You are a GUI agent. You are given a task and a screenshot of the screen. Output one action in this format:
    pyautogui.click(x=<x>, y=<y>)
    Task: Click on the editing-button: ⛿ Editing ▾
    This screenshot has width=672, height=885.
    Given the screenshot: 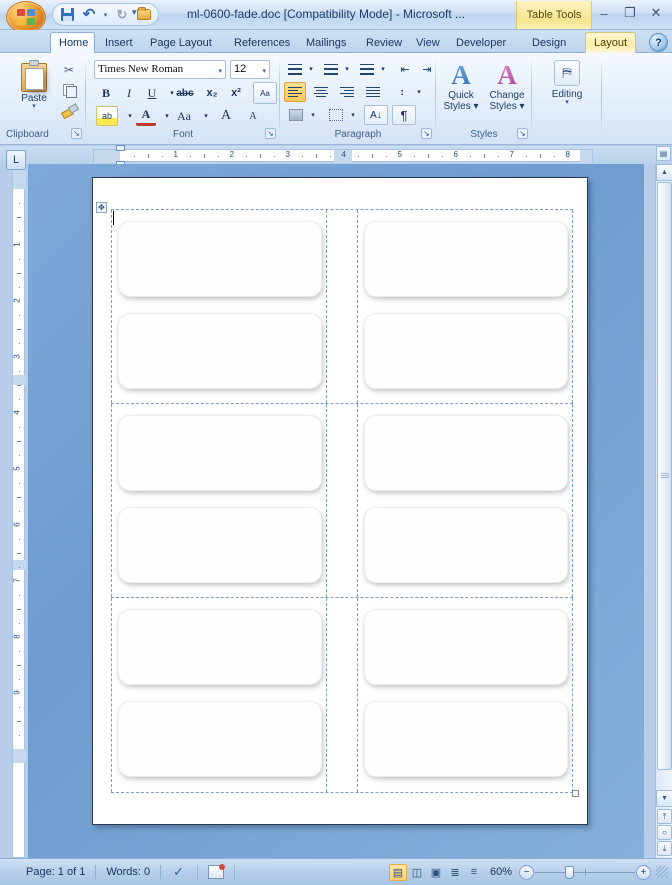 What is the action you would take?
    pyautogui.click(x=567, y=91)
    